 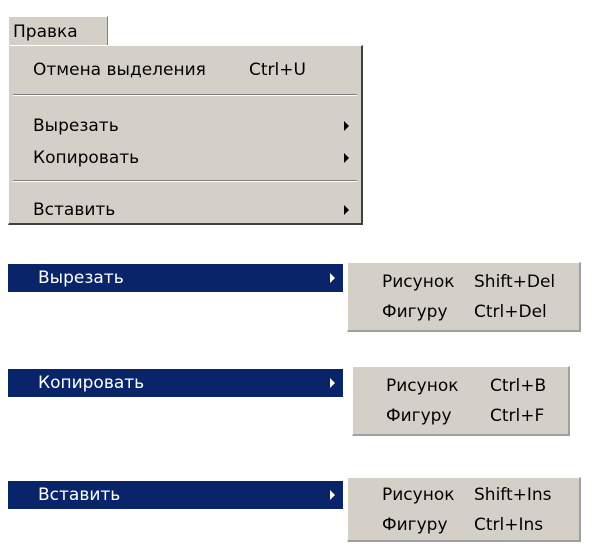 I want to click on submenu-cut: Рисунок Shift+Del Фигуру Ctrl+Del, so click(x=464, y=297).